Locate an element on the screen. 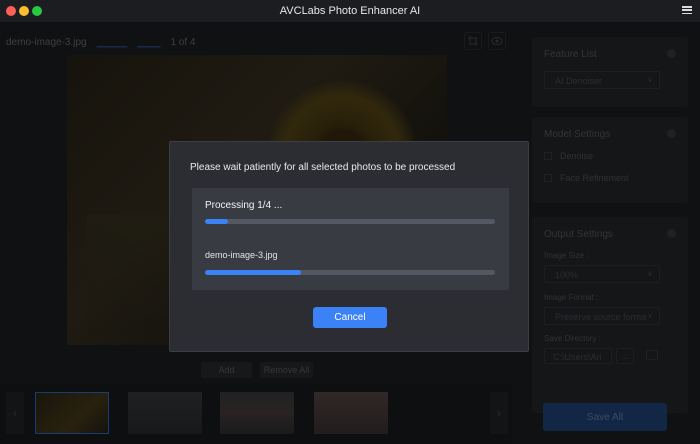 This screenshot has height=444, width=700. overall-progress-fill is located at coordinates (217, 221).